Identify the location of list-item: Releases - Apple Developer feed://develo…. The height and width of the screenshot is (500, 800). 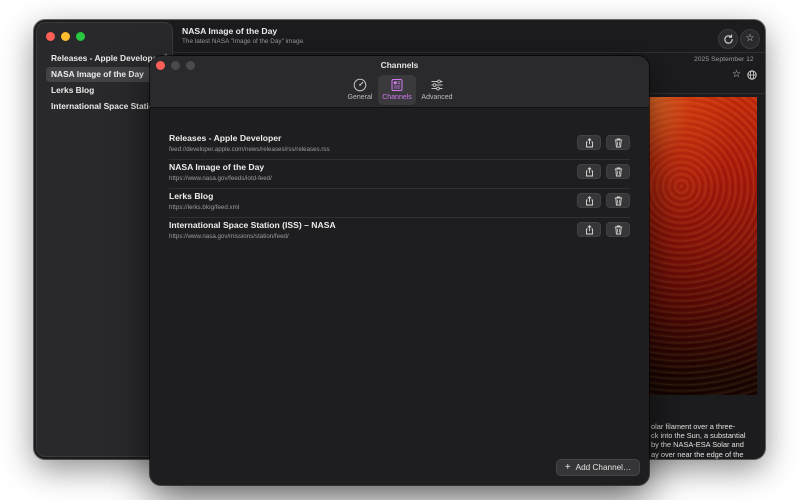
(399, 145).